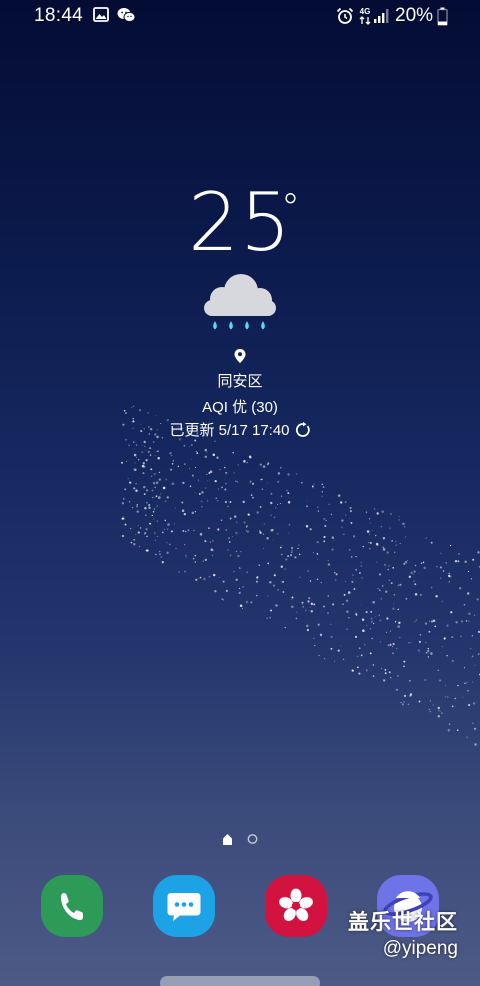 The width and height of the screenshot is (480, 986). Describe the element at coordinates (126, 17) in the screenshot. I see `wechat-icon` at that location.